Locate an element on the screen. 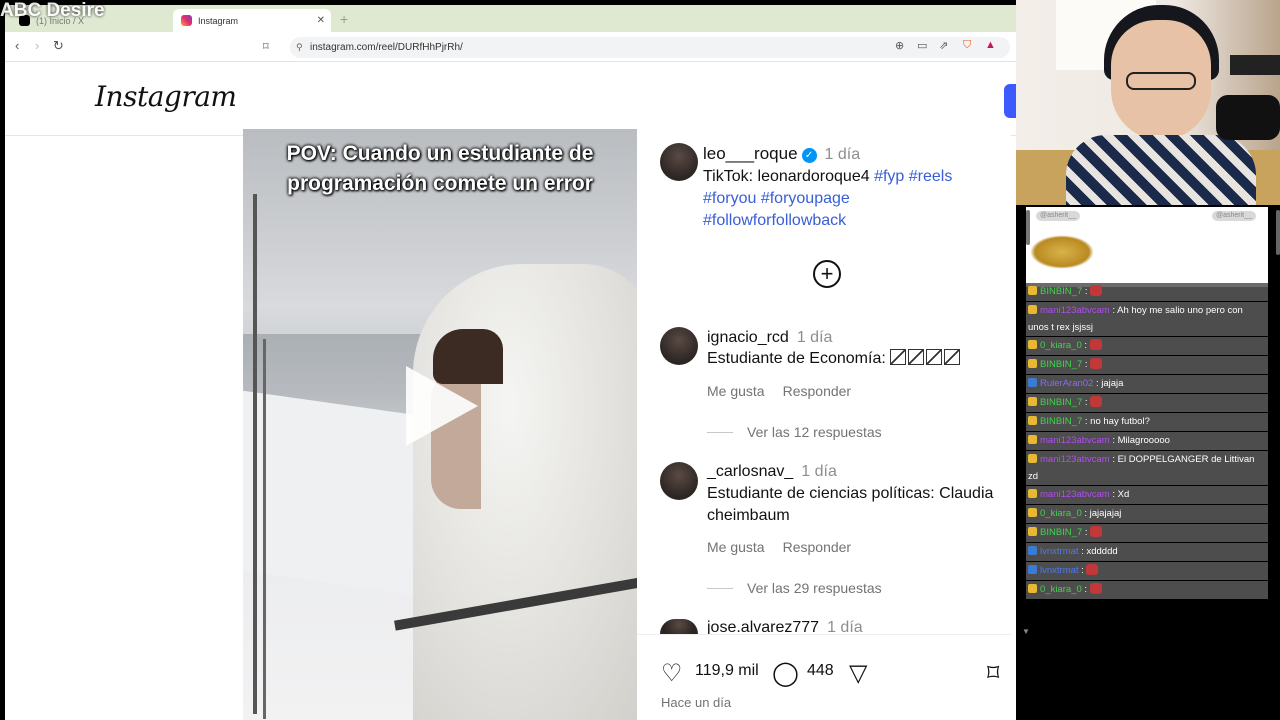 The height and width of the screenshot is (720, 1280). chat-text: no hay futbol? is located at coordinates (1120, 421).